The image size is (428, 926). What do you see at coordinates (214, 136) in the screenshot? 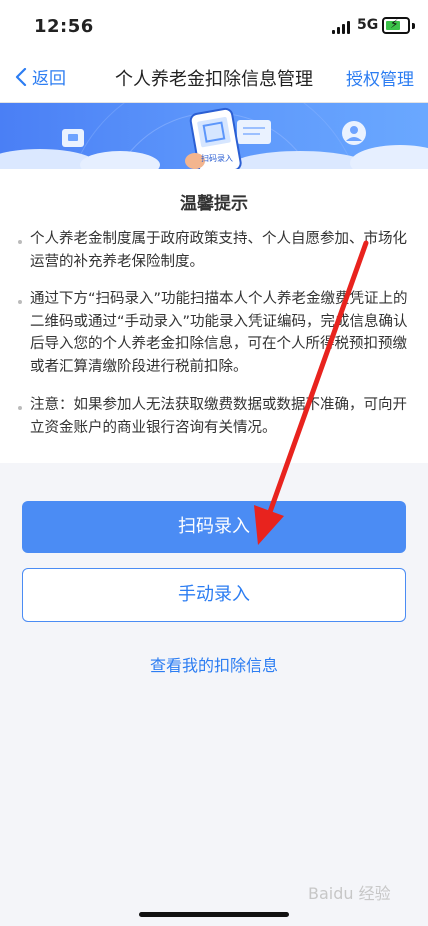
I see `banner: 扫码录入` at bounding box center [214, 136].